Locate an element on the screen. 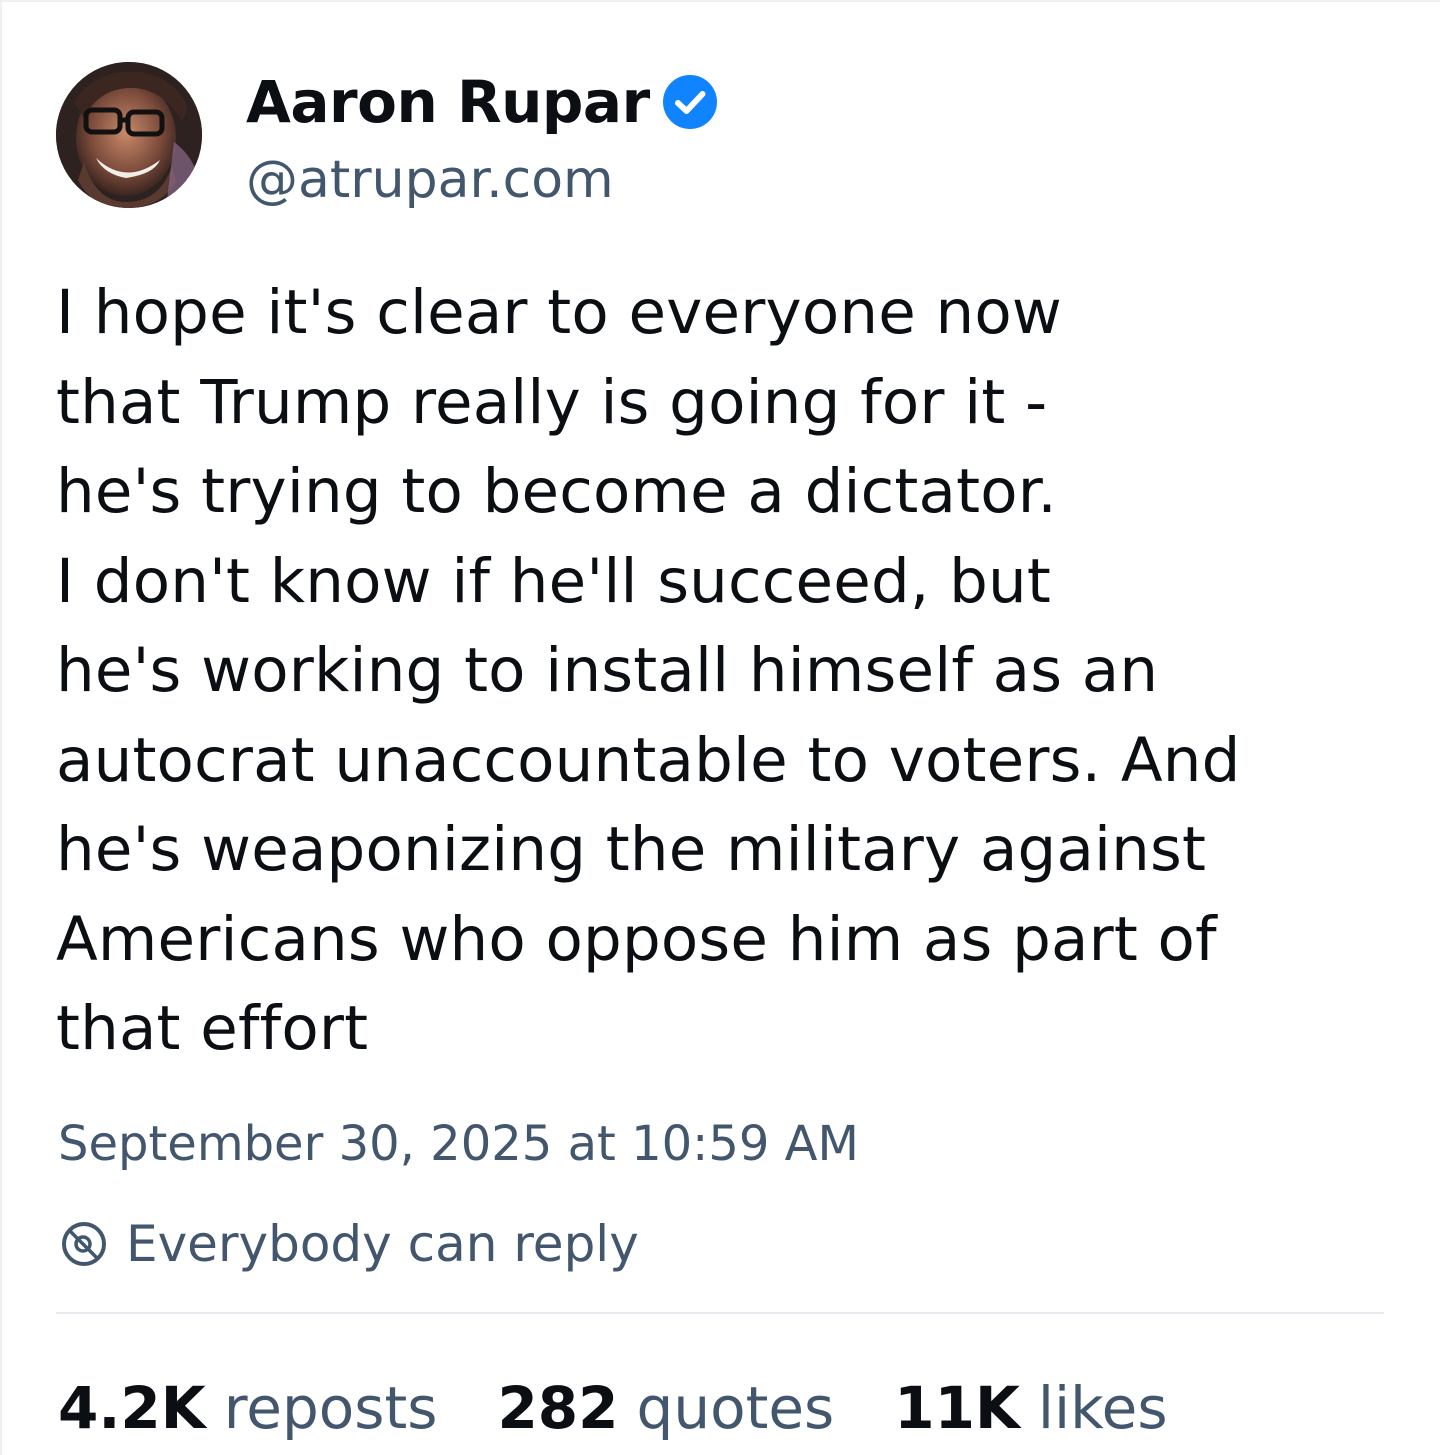 Image resolution: width=1440 pixels, height=1455 pixels. author-handle: @atrupar.com is located at coordinates (430, 180).